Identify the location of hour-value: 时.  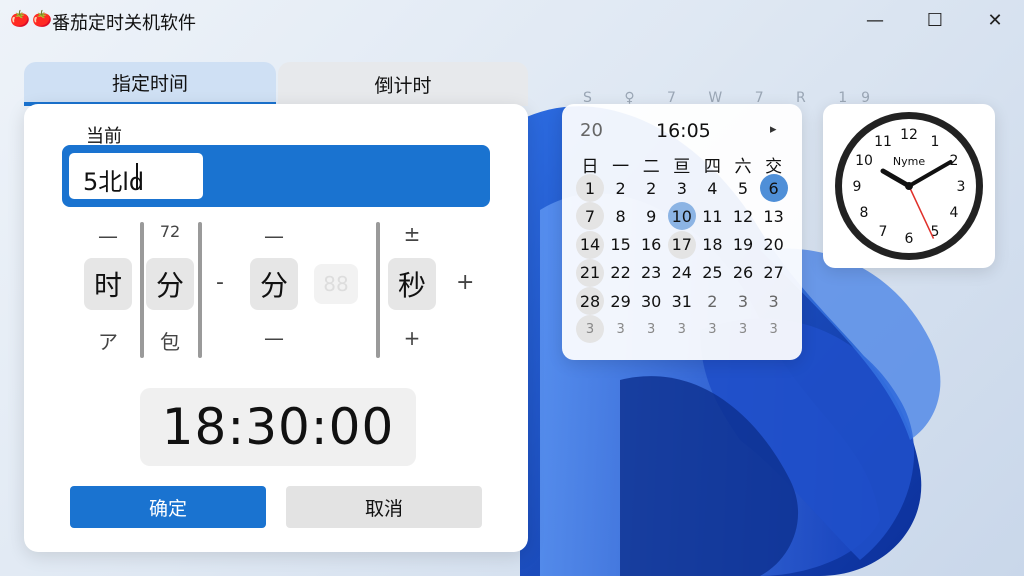
(107, 285).